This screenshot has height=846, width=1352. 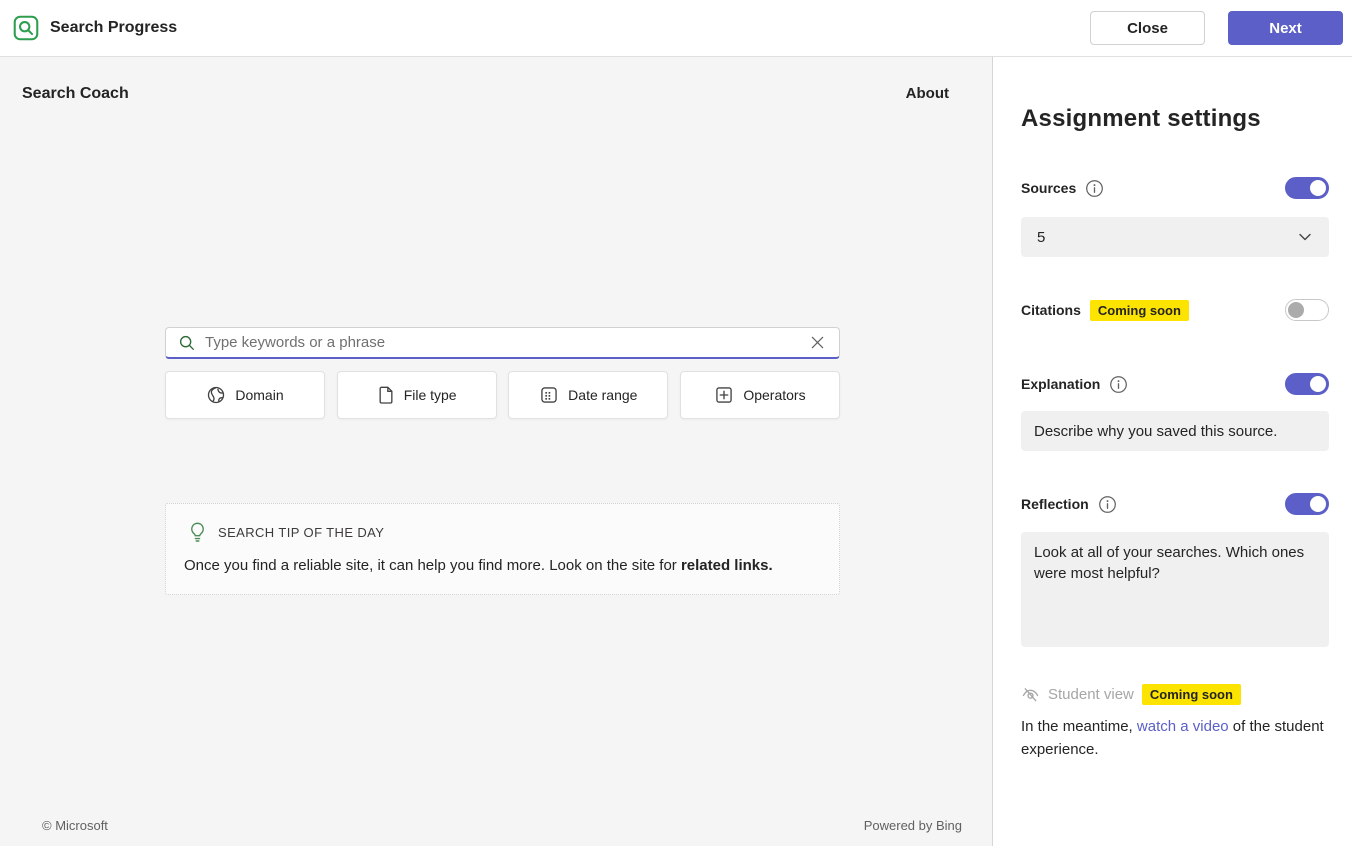 What do you see at coordinates (1030, 694) in the screenshot?
I see `eye-off-icon` at bounding box center [1030, 694].